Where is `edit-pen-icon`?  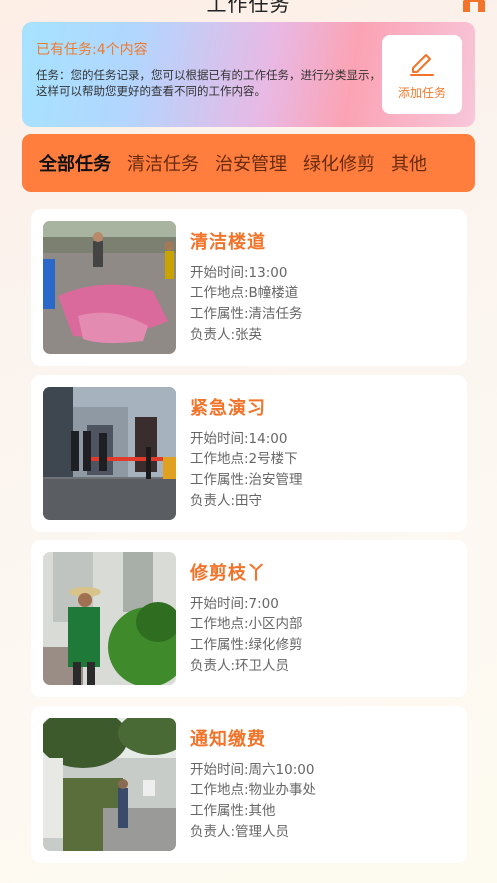
edit-pen-icon is located at coordinates (422, 65).